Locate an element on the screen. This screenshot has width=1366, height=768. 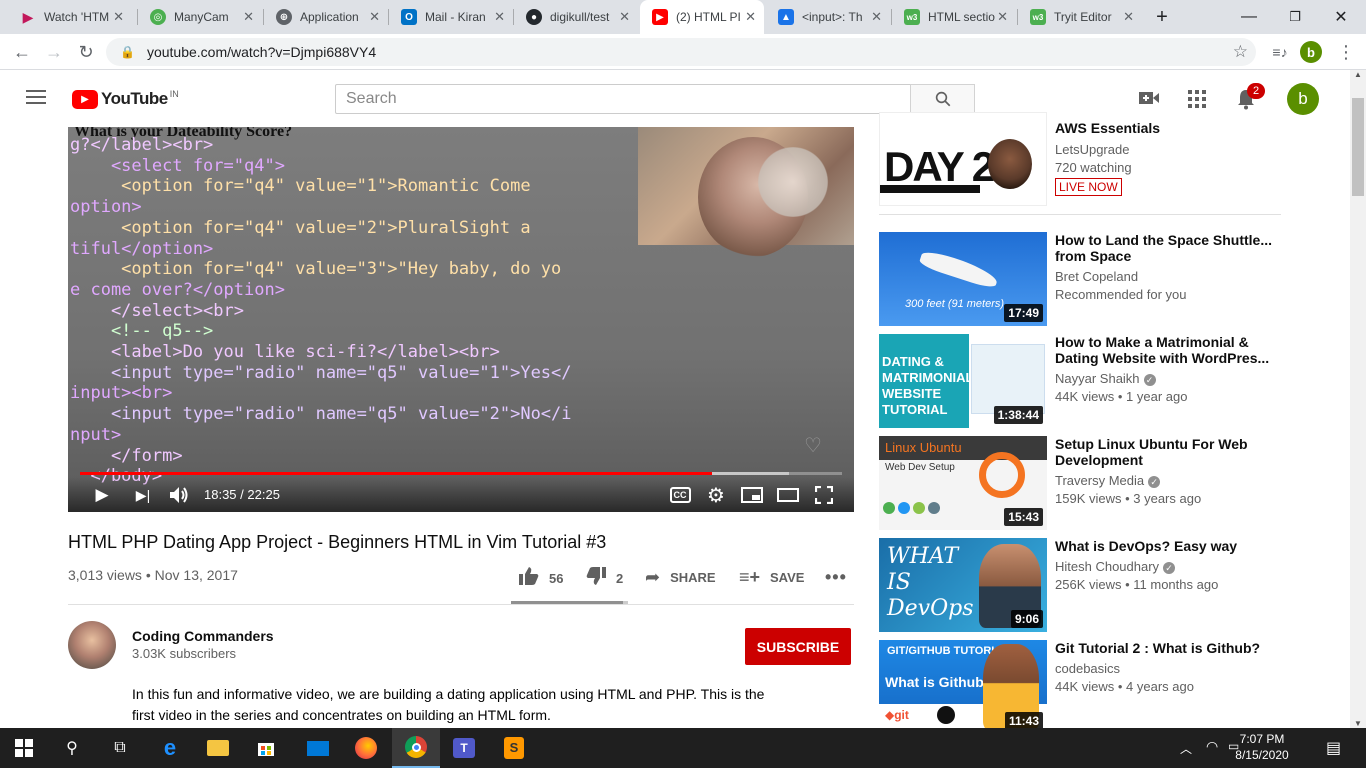
store-icon is located at coordinates (266, 748).